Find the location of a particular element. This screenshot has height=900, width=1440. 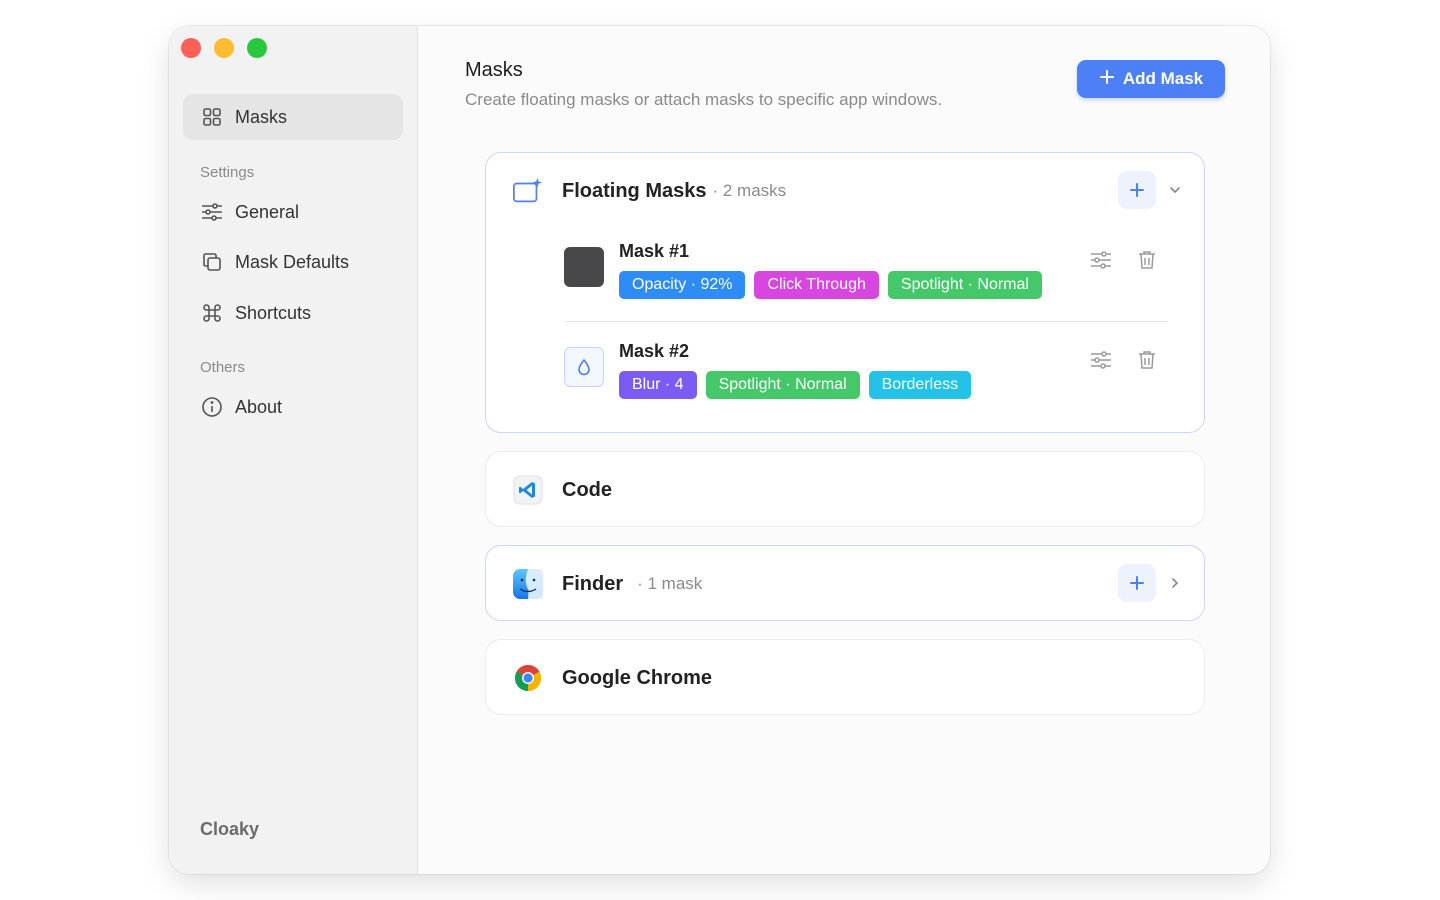

sidebar-item-general: General is located at coordinates (293, 212).